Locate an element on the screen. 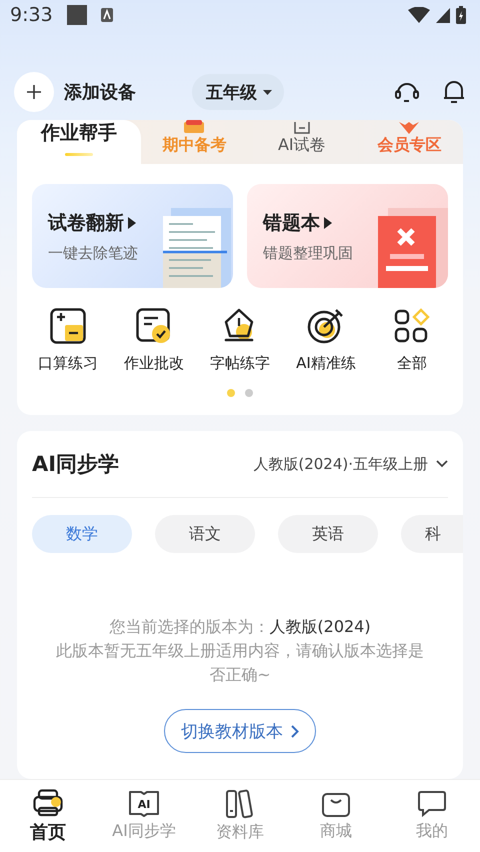 This screenshot has height=852, width=480. shopping-bag-icon is located at coordinates (336, 804).